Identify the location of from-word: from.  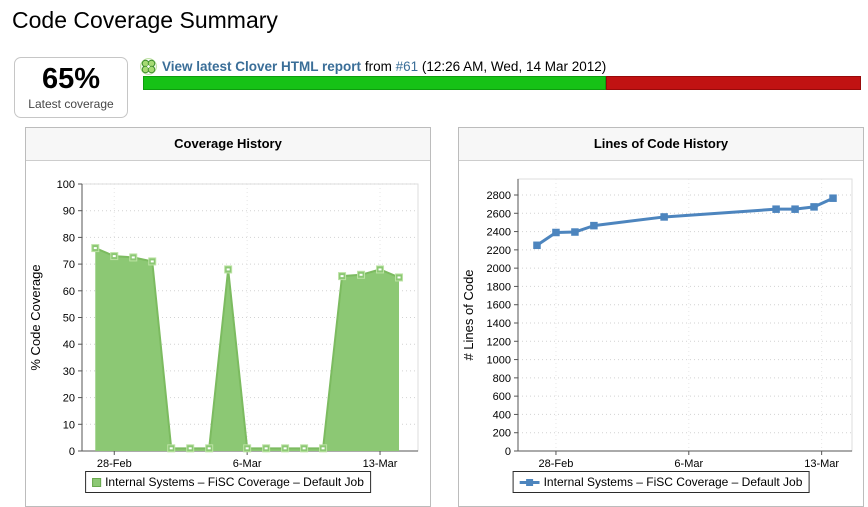
(378, 66).